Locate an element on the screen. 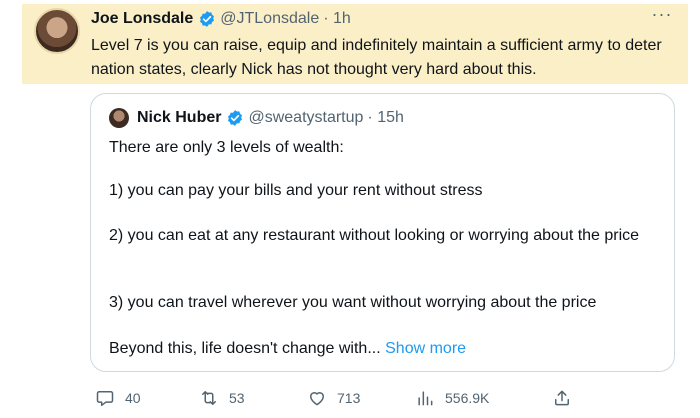 This screenshot has height=418, width=700. tweet-header: Joe Lonsdale @JTLonsdale · 1h is located at coordinates (221, 19).